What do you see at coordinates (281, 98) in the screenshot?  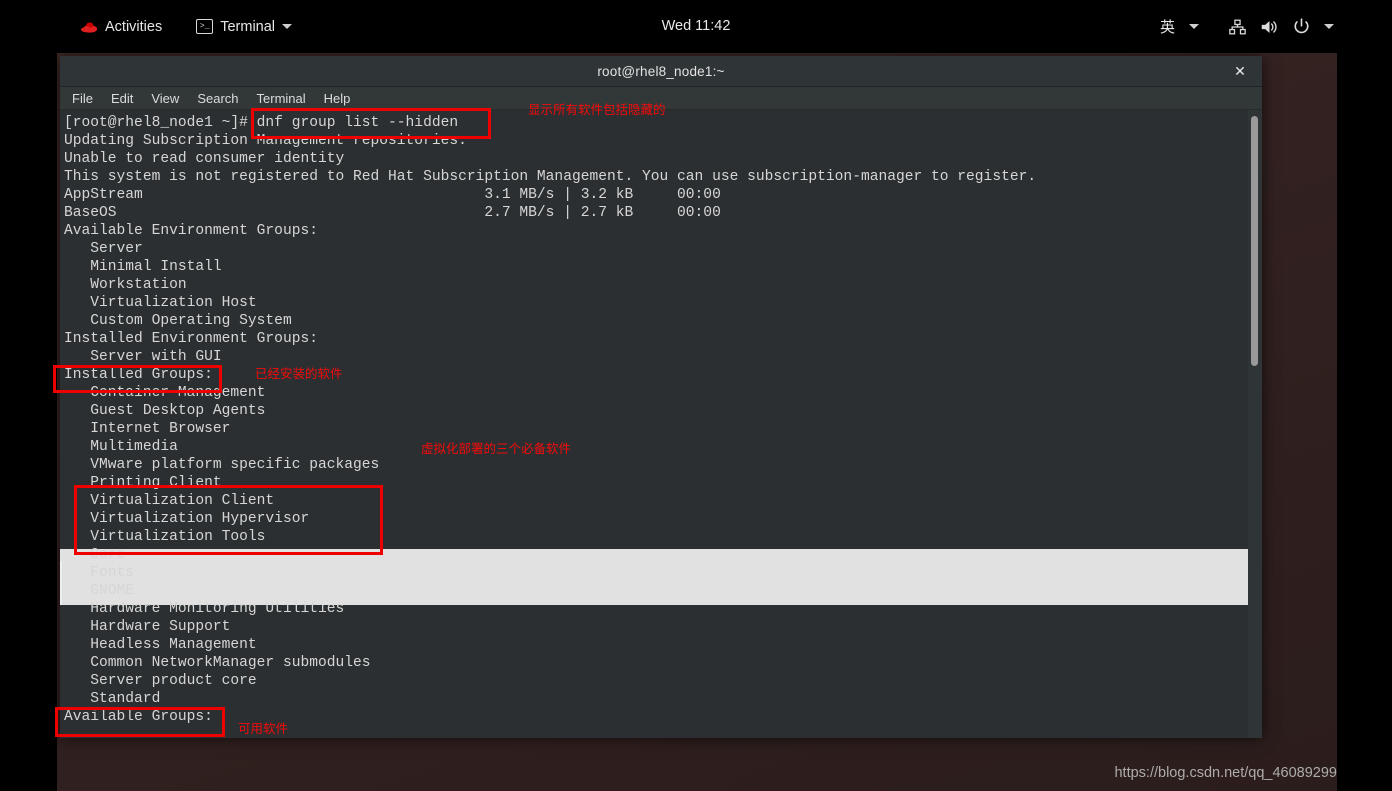 I see `menu-terminal: Terminal` at bounding box center [281, 98].